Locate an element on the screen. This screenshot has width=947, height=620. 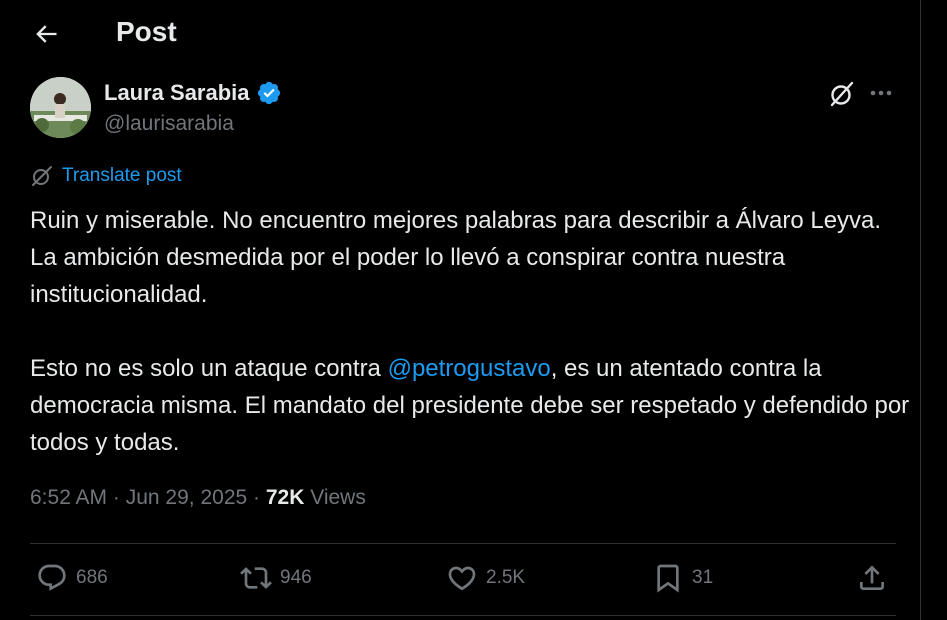
translate-icon is located at coordinates (42, 176).